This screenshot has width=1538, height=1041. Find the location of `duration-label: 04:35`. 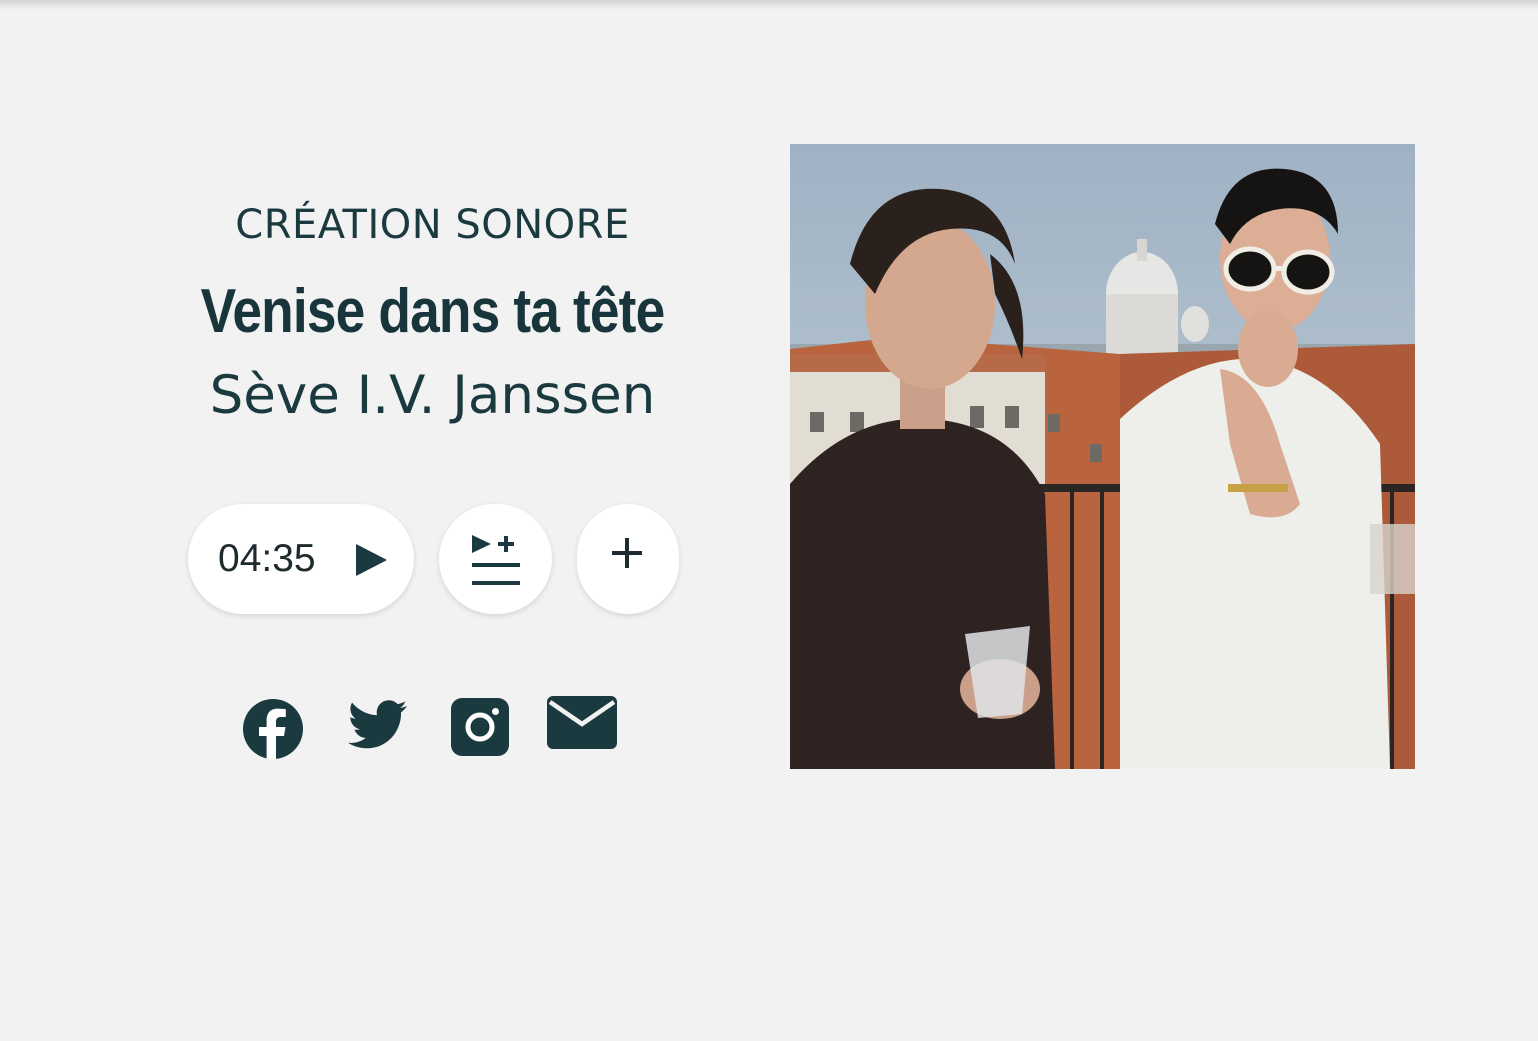

duration-label: 04:35 is located at coordinates (267, 558).